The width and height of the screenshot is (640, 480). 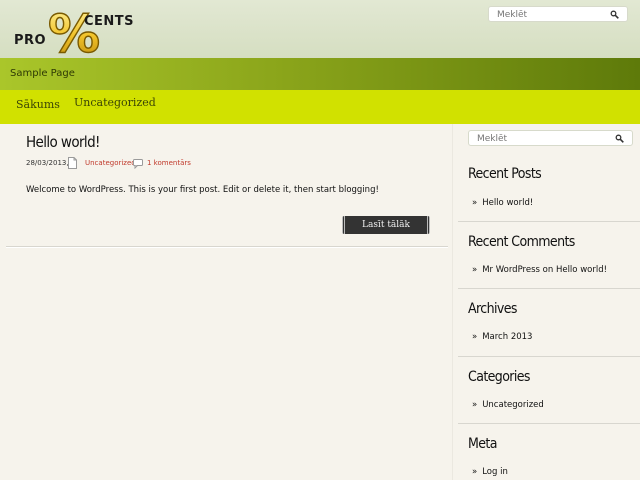 What do you see at coordinates (110, 163) in the screenshot?
I see `post-category-link: Uncategorized` at bounding box center [110, 163].